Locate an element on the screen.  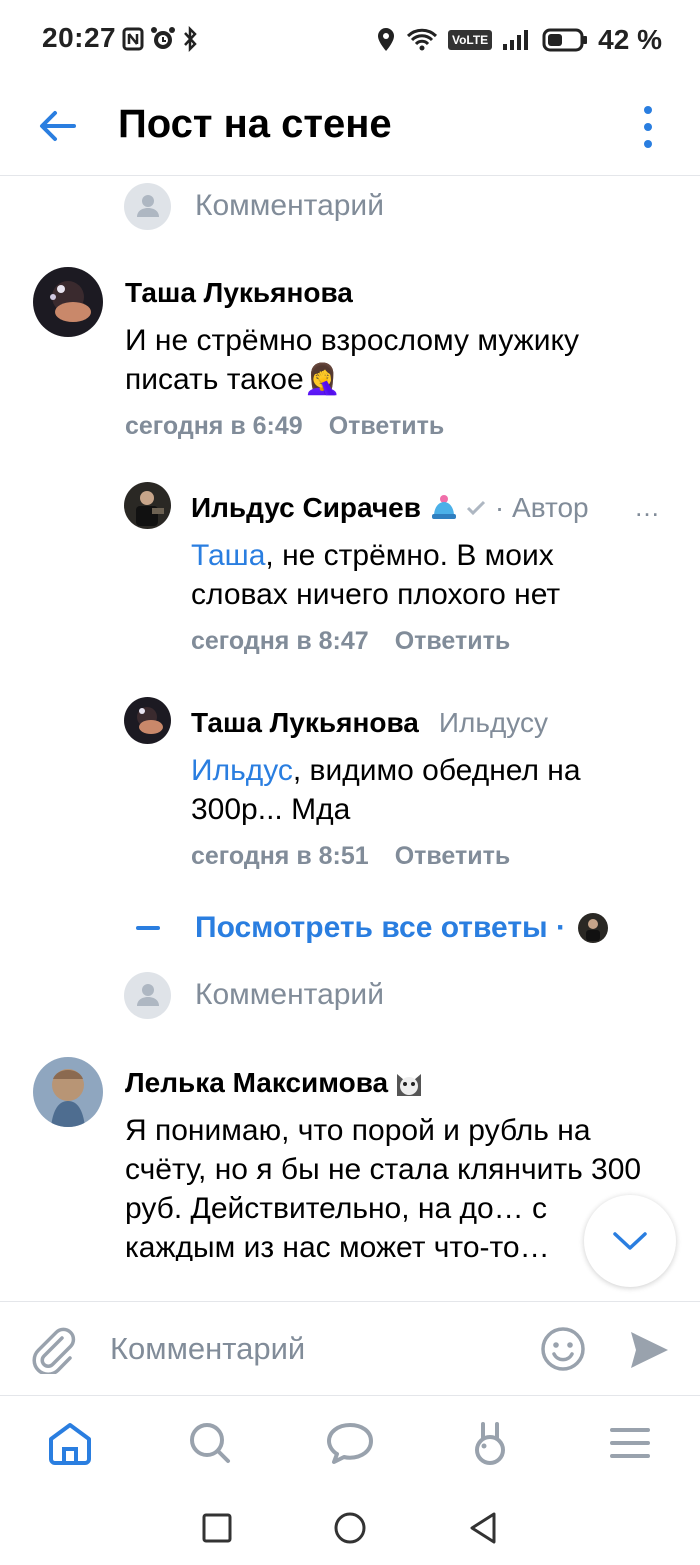
status-left-icons is located at coordinates (160, 39).